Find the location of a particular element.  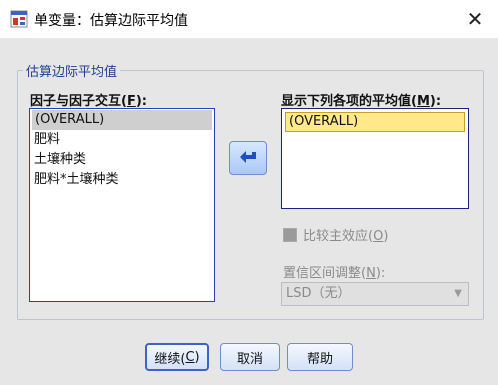

title-bar: 单变量：估算边际平均值 ✕ is located at coordinates (249, 19).